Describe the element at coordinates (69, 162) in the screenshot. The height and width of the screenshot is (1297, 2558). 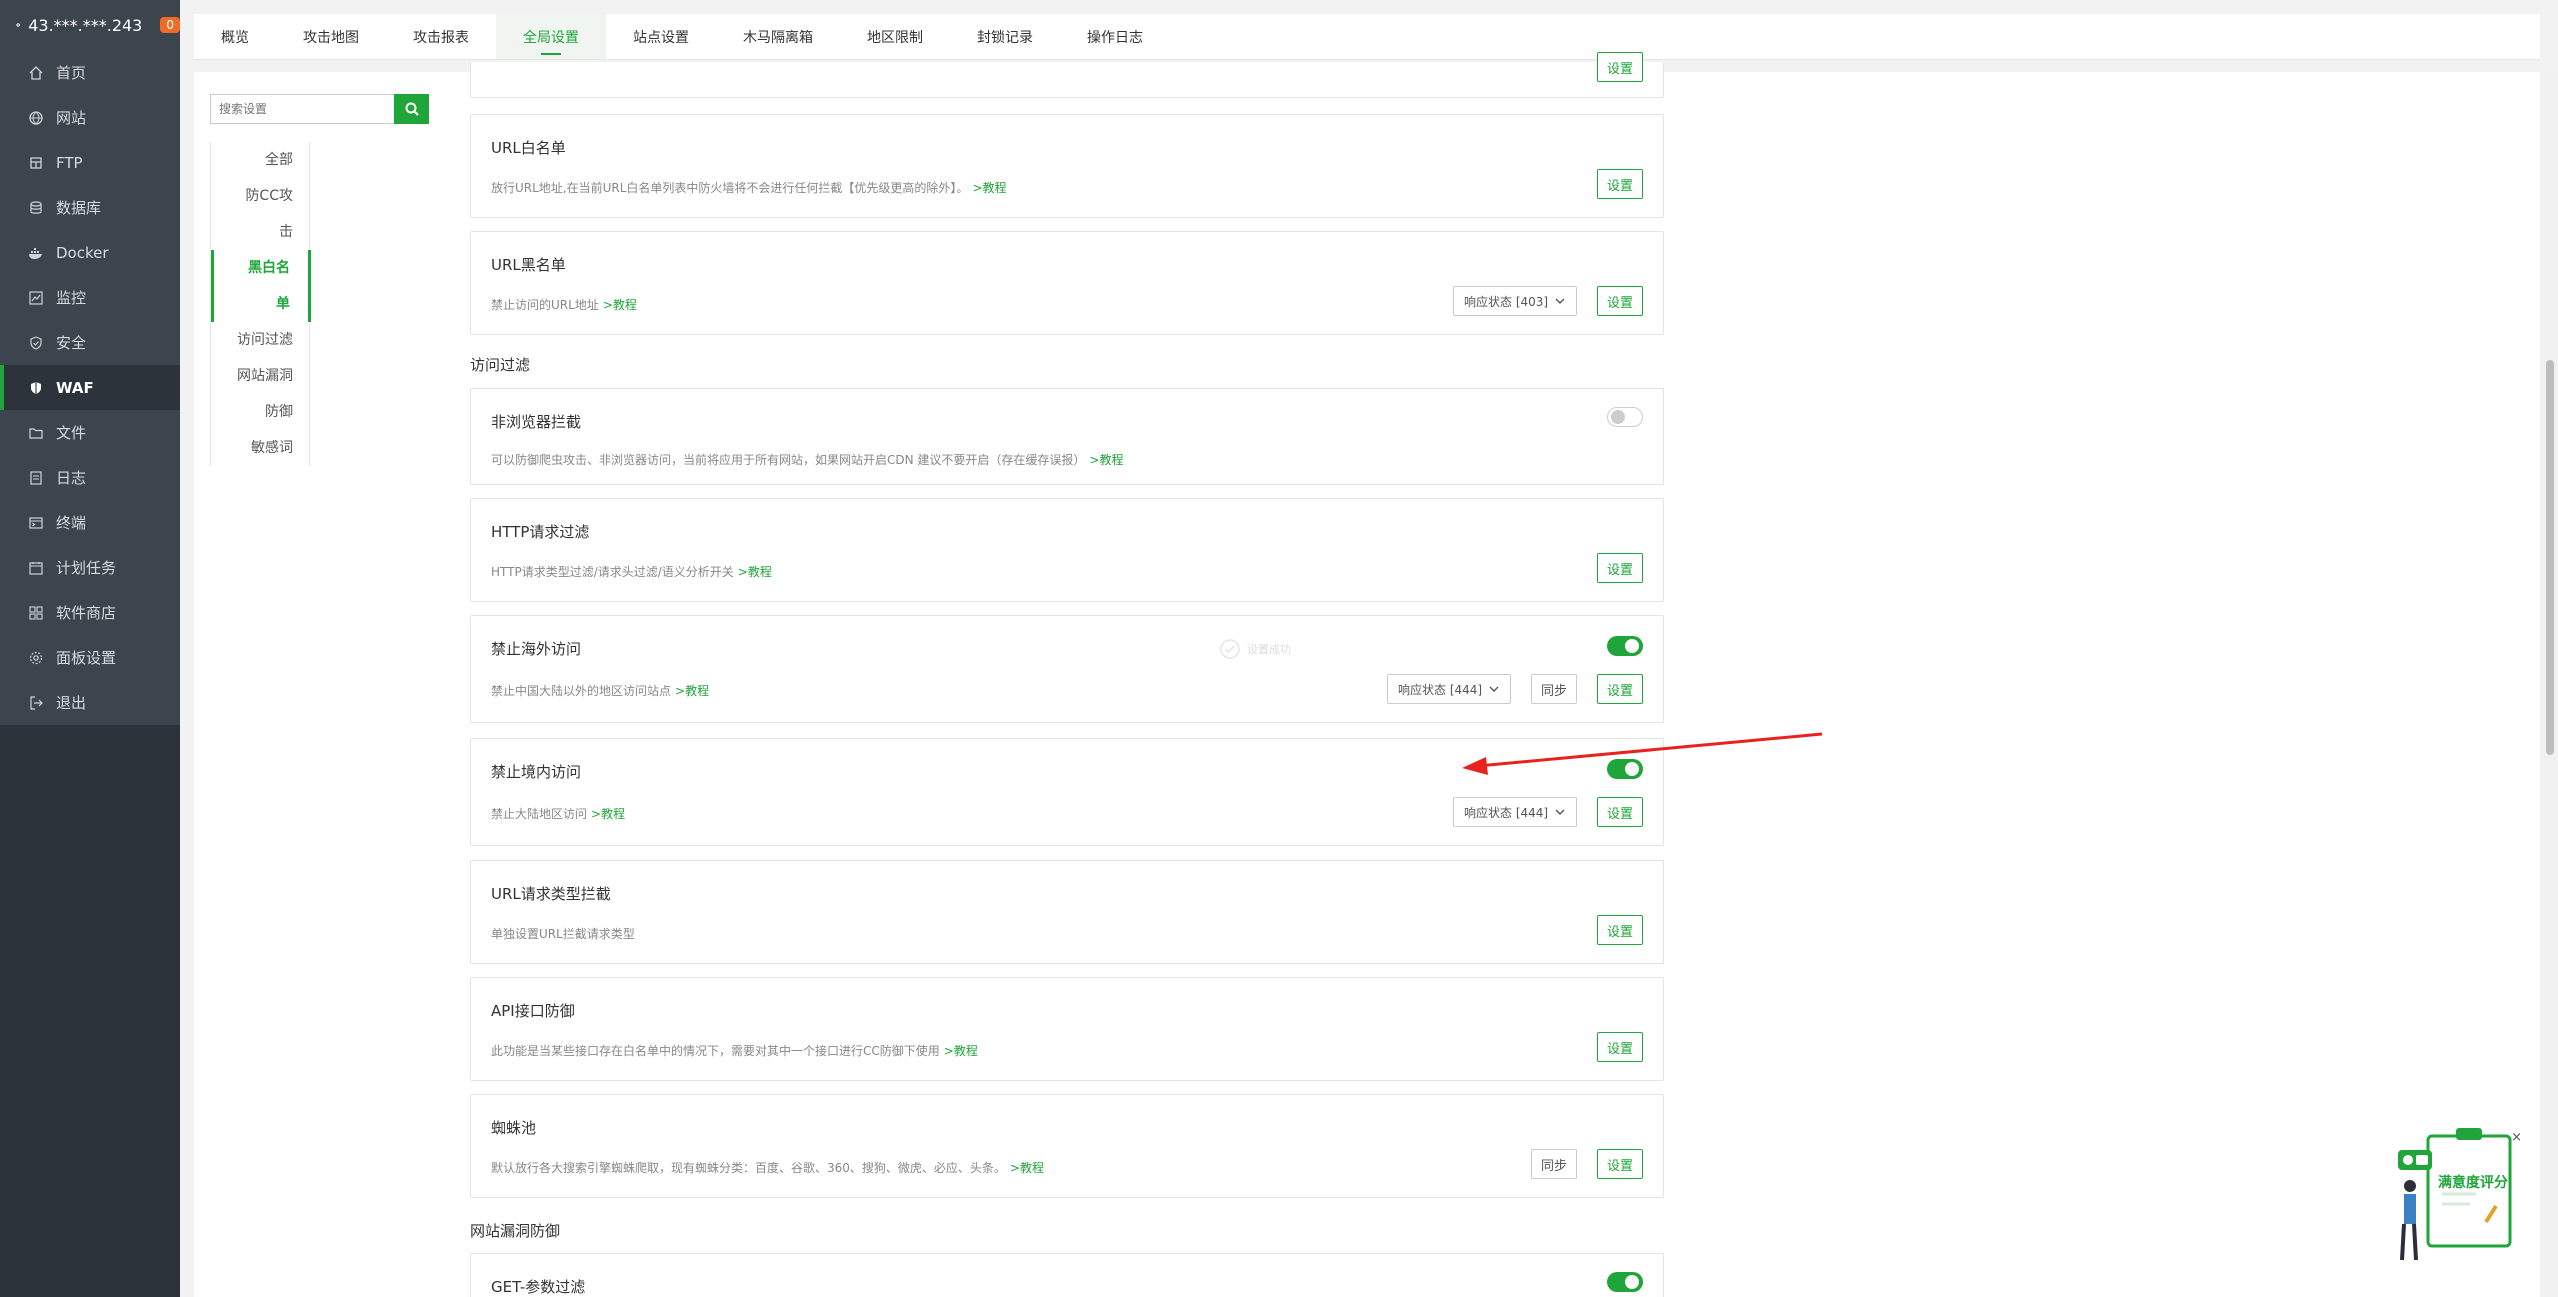
I see `sidebar-item-label: FTP` at that location.